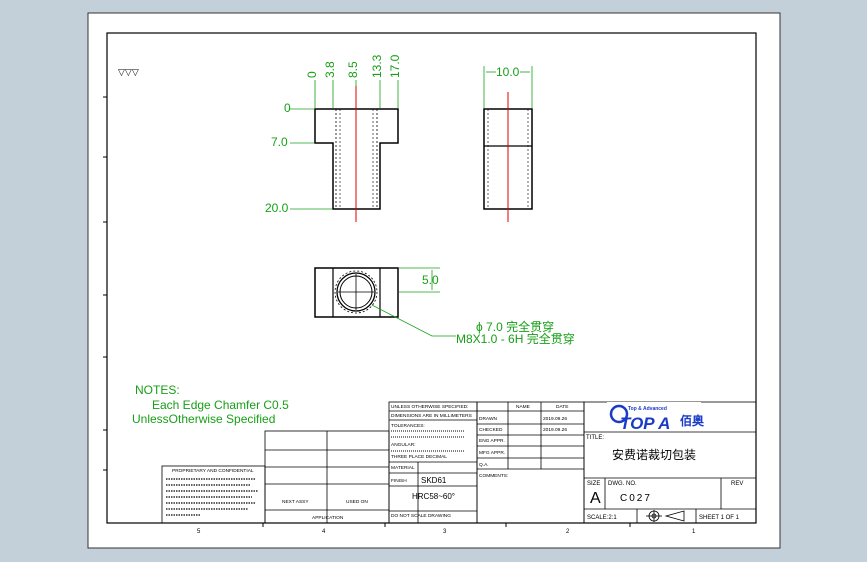  I want to click on tb-dims-in: DIMENSIONS ARE IN MILLIMETERS, so click(431, 416).